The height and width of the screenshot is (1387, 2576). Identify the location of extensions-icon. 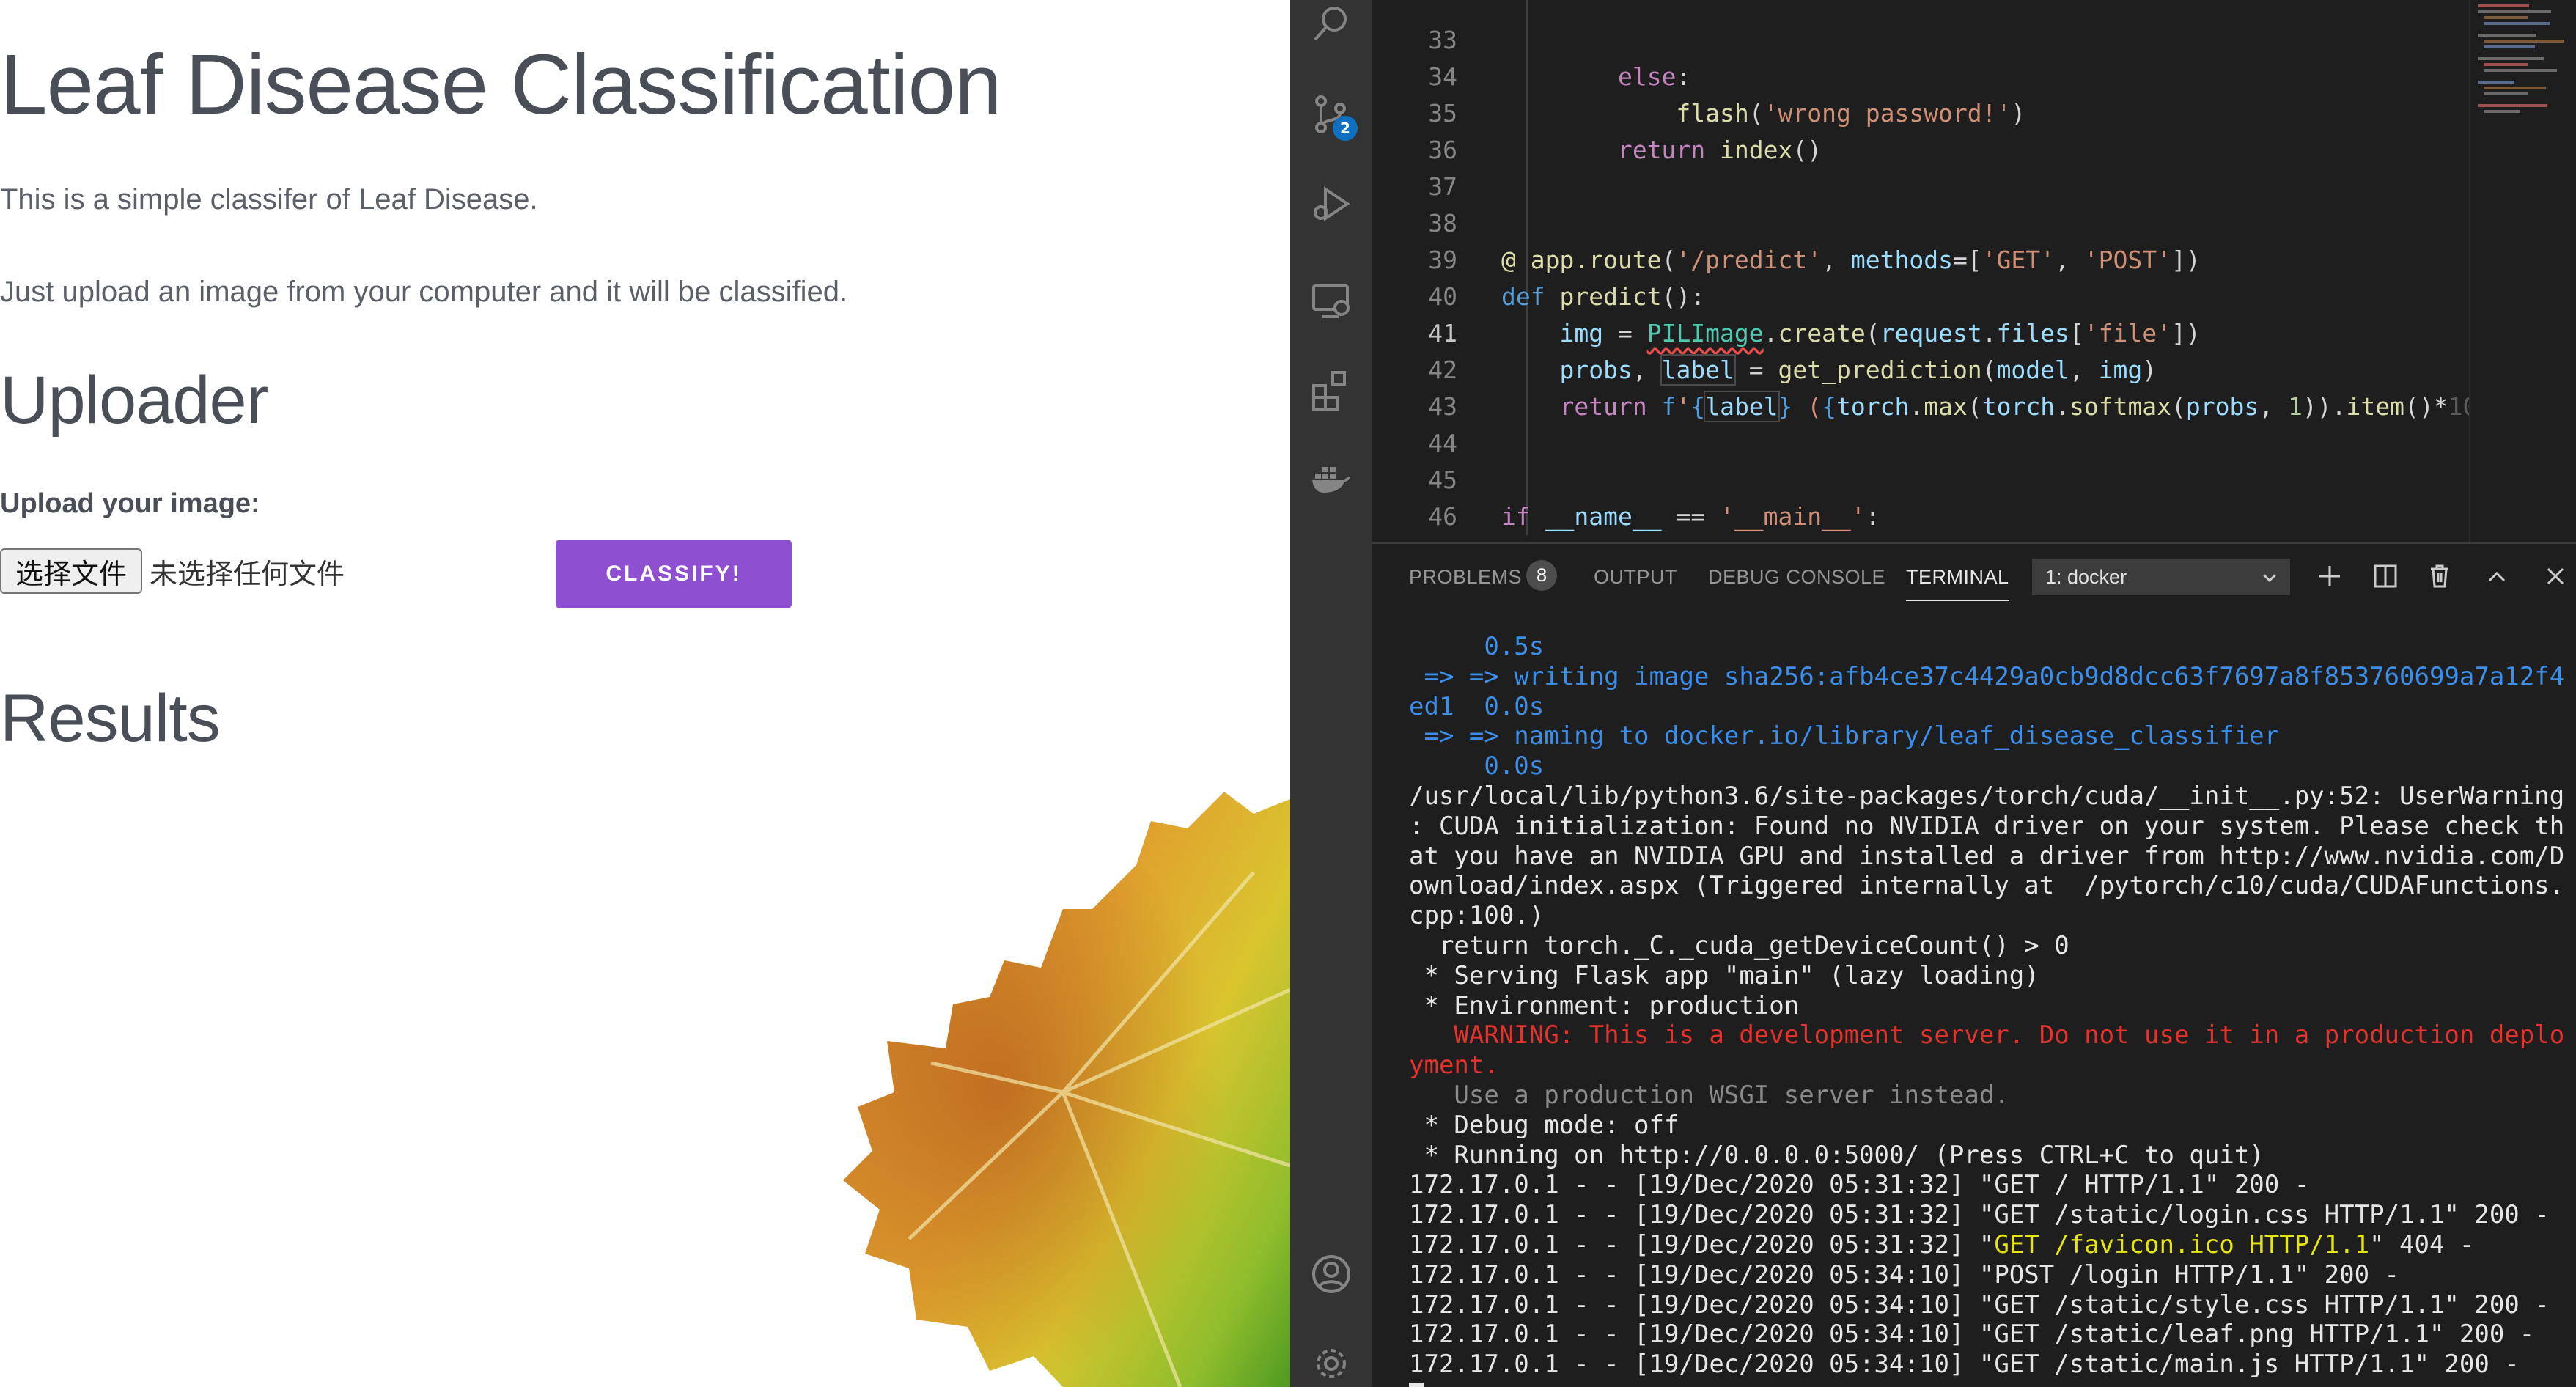
(1331, 390).